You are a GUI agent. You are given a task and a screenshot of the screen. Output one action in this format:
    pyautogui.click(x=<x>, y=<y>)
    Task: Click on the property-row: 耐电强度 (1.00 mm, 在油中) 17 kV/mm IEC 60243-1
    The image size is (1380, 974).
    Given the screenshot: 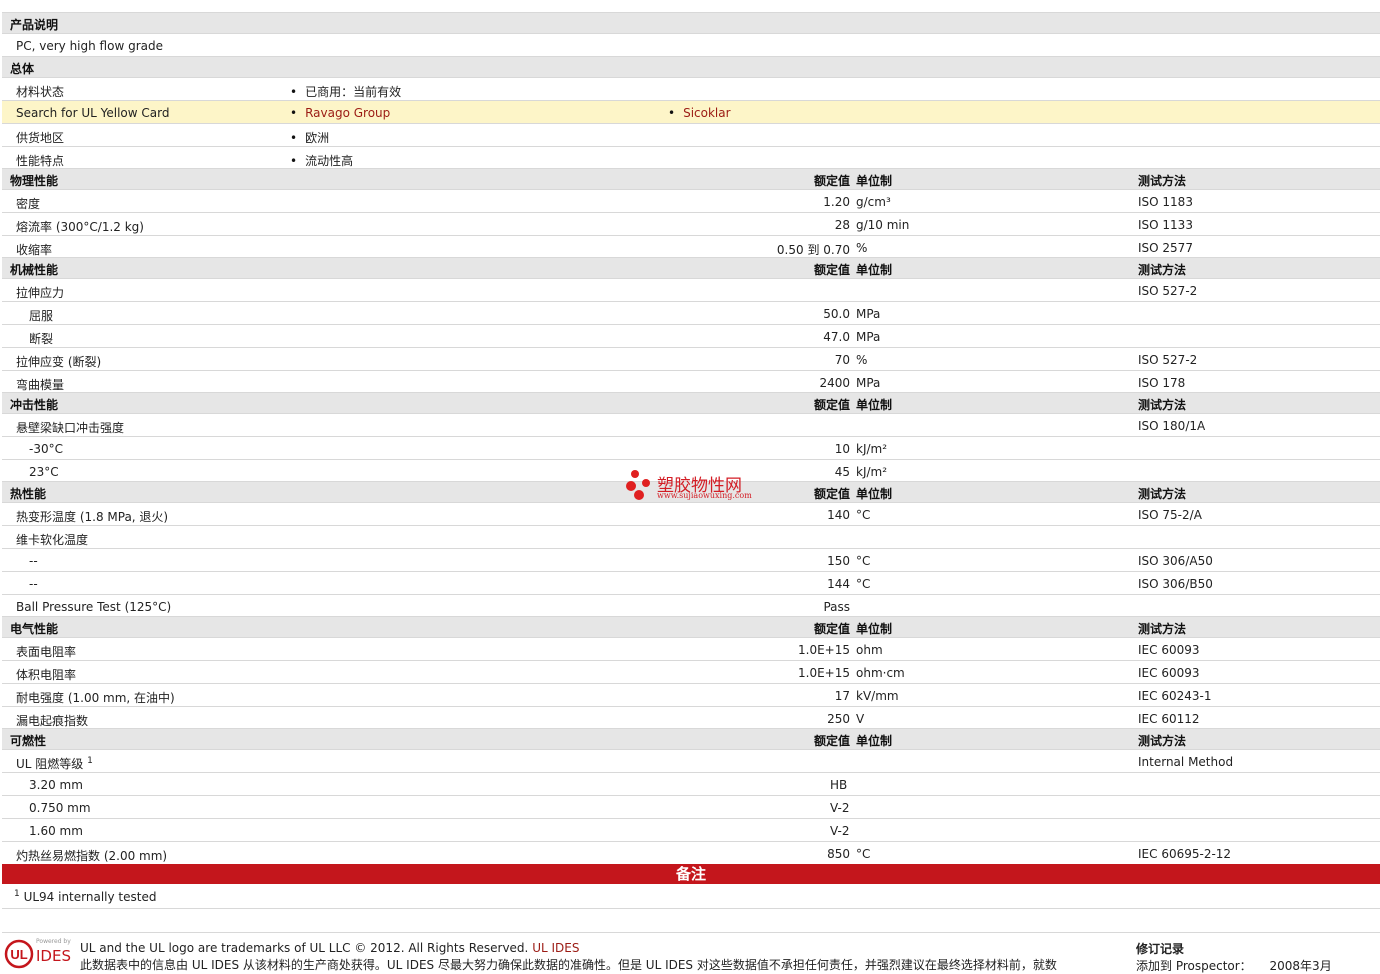 What is the action you would take?
    pyautogui.click(x=691, y=694)
    